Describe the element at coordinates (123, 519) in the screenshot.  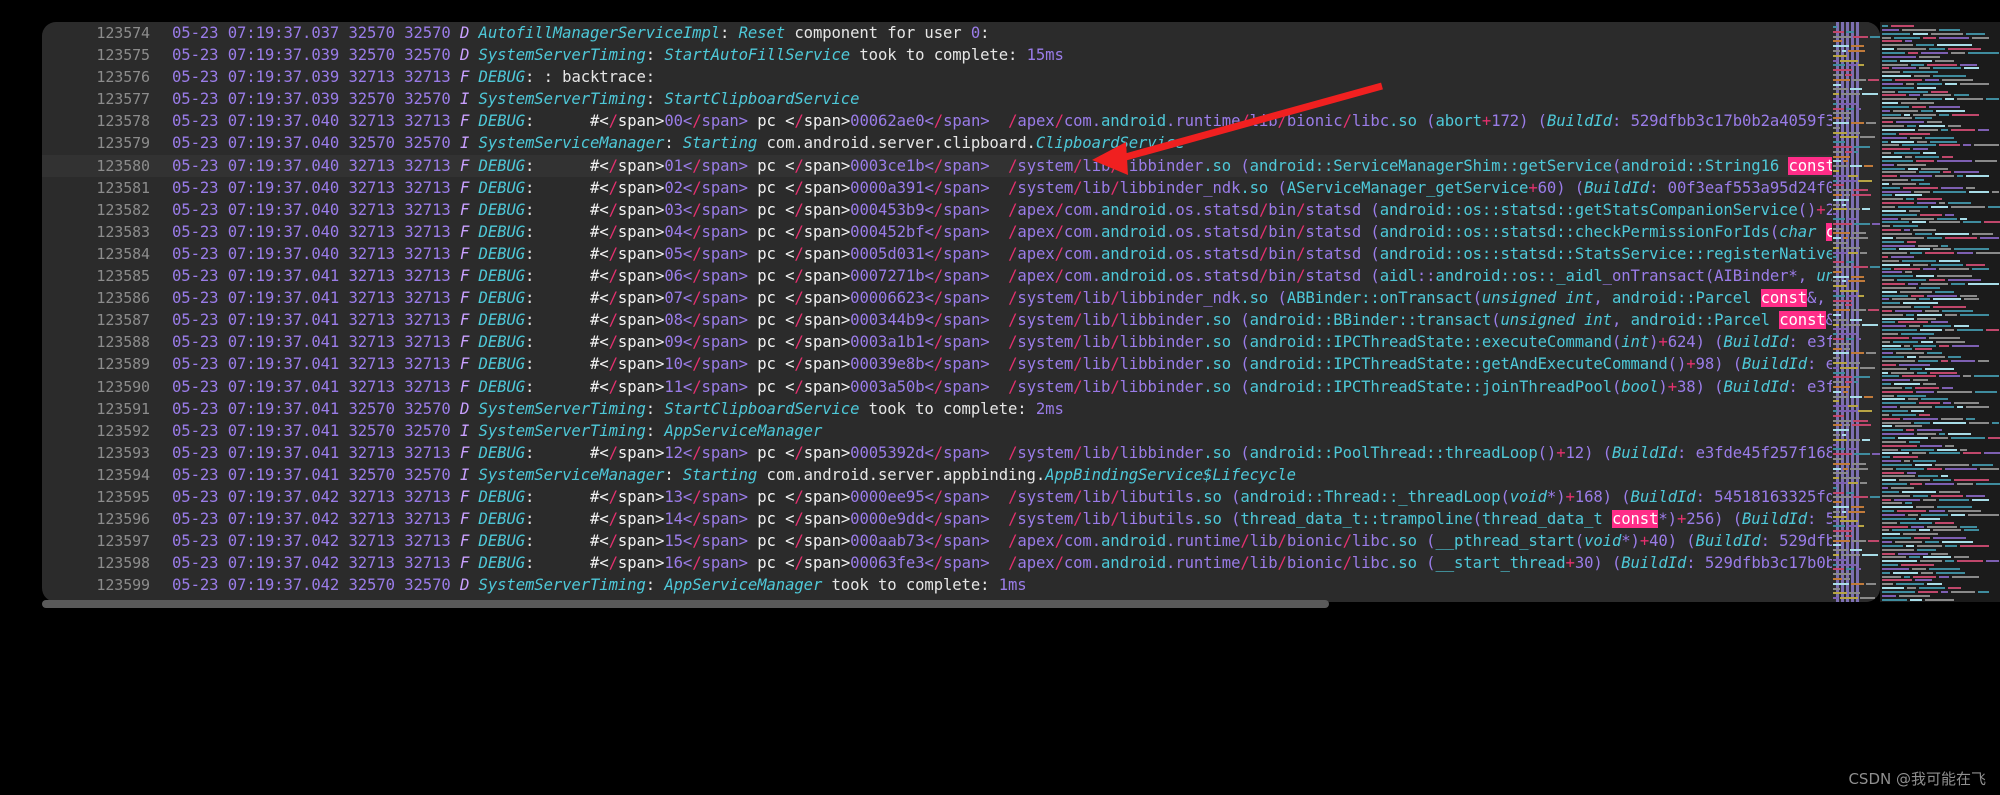
I see `line-number: 123596` at that location.